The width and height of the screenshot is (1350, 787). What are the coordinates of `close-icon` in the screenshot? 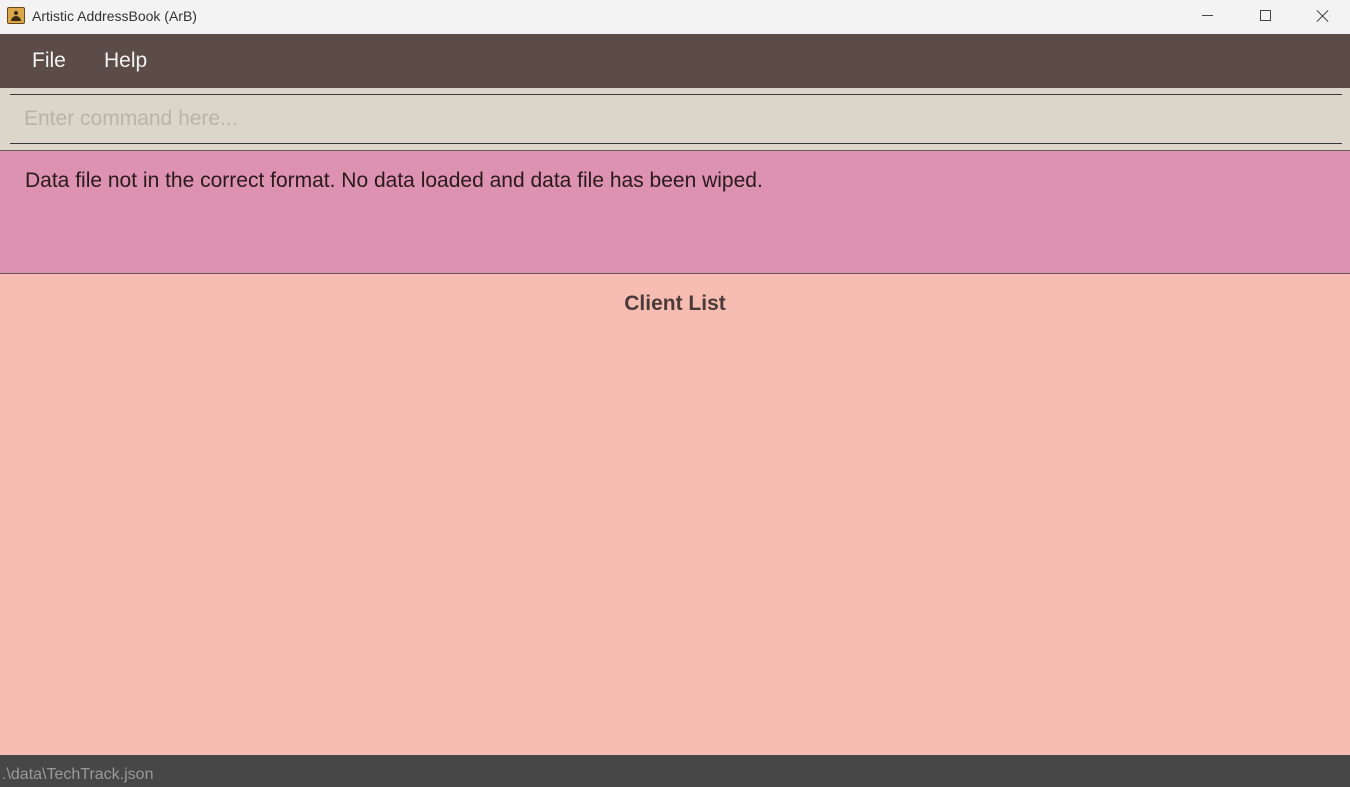 It's located at (1323, 16).